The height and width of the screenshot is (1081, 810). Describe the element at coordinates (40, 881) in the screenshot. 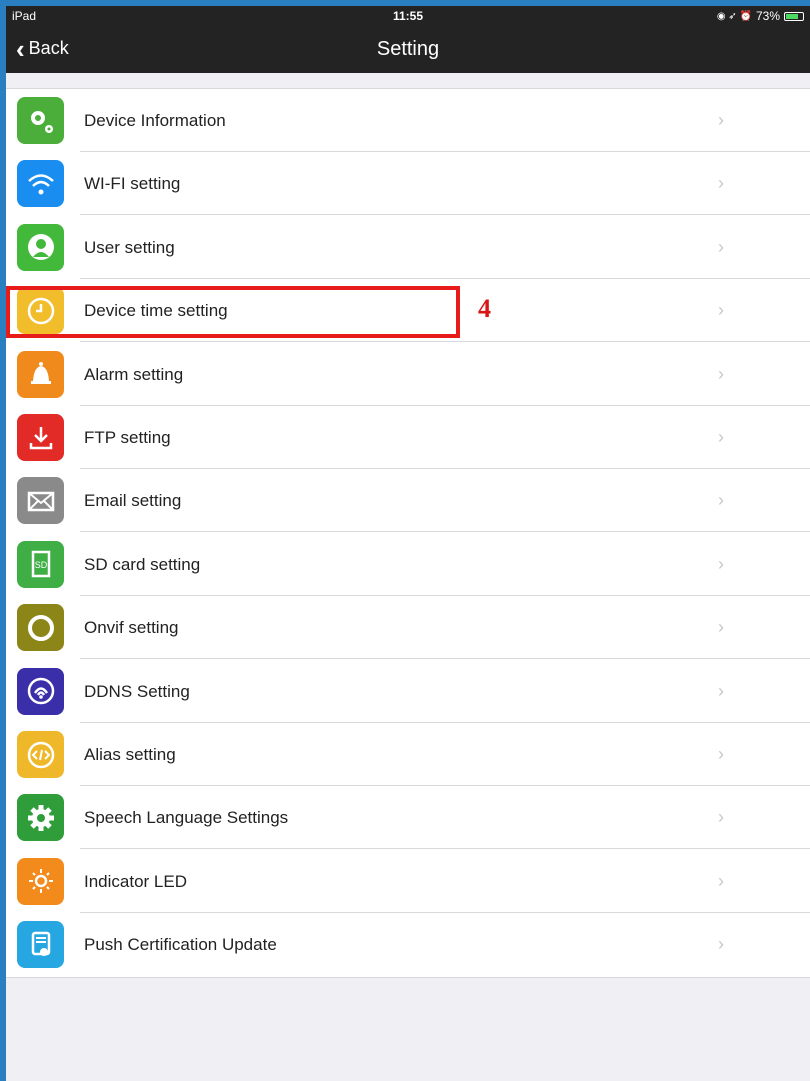

I see `led-icon` at that location.